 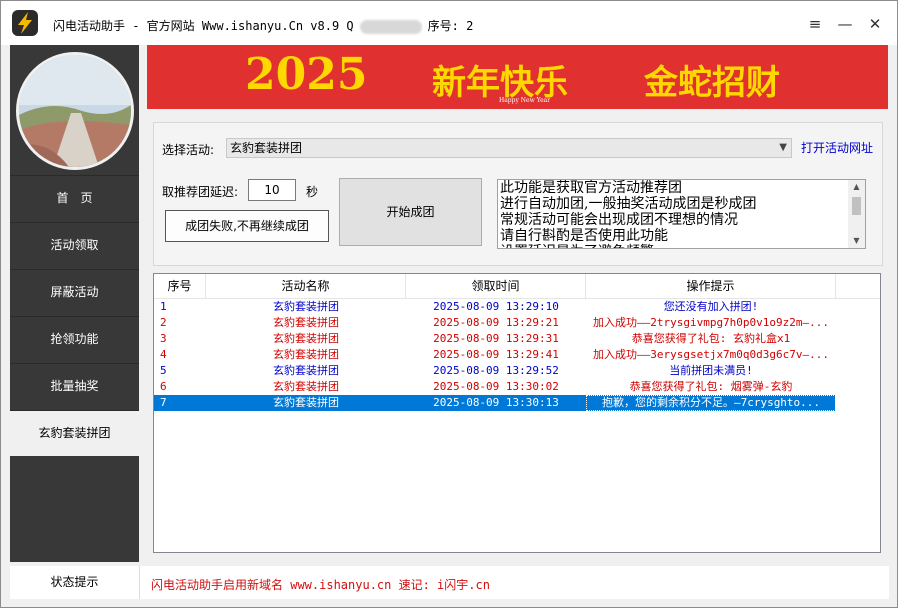 I want to click on window-title-serial: 序号: 2, so click(x=450, y=26).